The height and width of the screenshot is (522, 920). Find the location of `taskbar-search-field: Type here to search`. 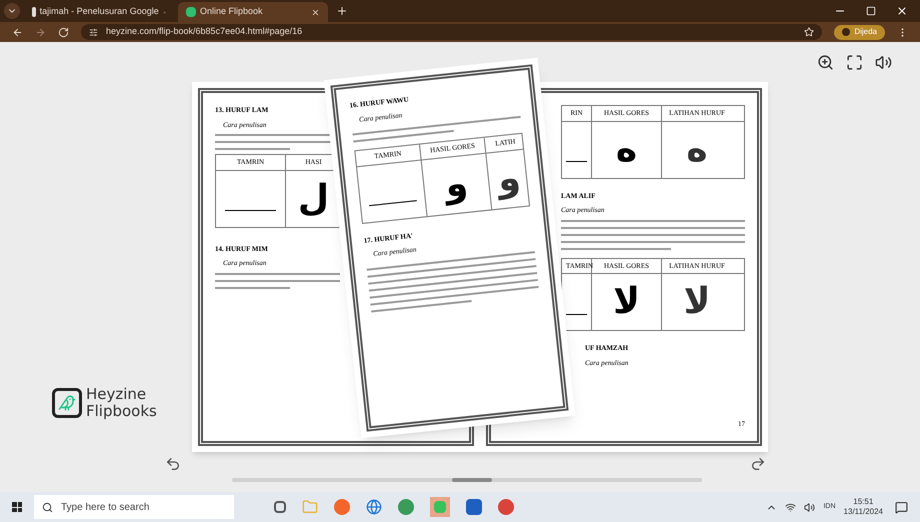

taskbar-search-field: Type here to search is located at coordinates (134, 507).